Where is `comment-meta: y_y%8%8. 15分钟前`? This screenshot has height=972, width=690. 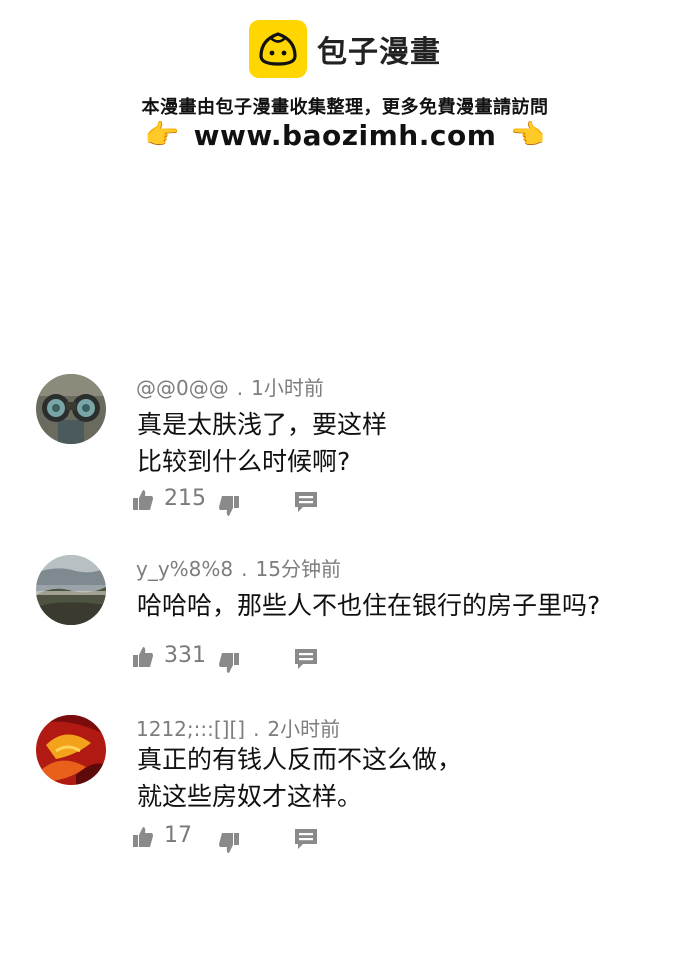
comment-meta: y_y%8%8. 15分钟前 is located at coordinates (238, 567).